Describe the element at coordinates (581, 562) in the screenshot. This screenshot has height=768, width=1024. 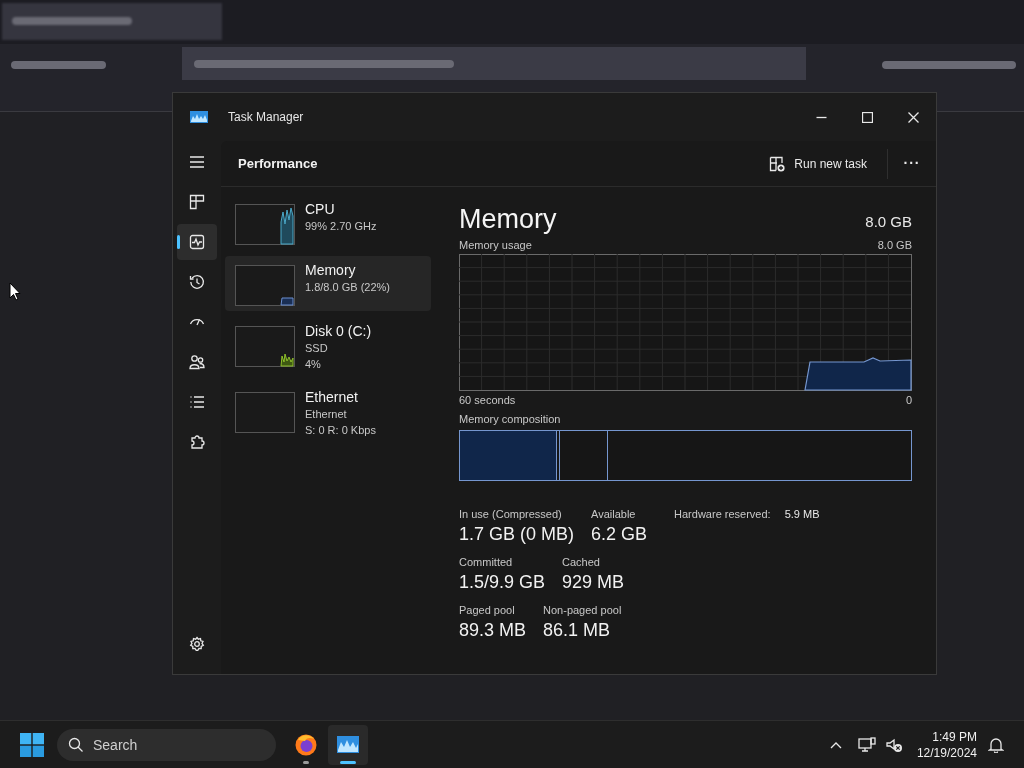
I see `stat-label: Cached` at that location.